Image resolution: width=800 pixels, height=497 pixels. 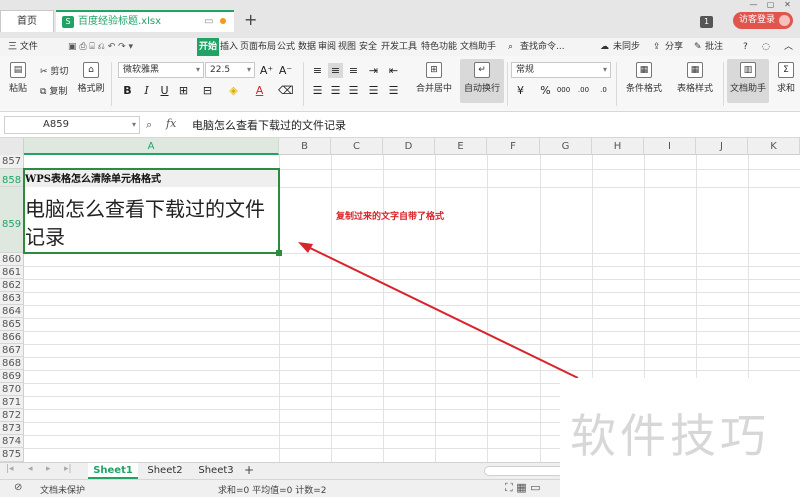 What do you see at coordinates (12, 455) in the screenshot?
I see `row-header-875: 875` at bounding box center [12, 455].